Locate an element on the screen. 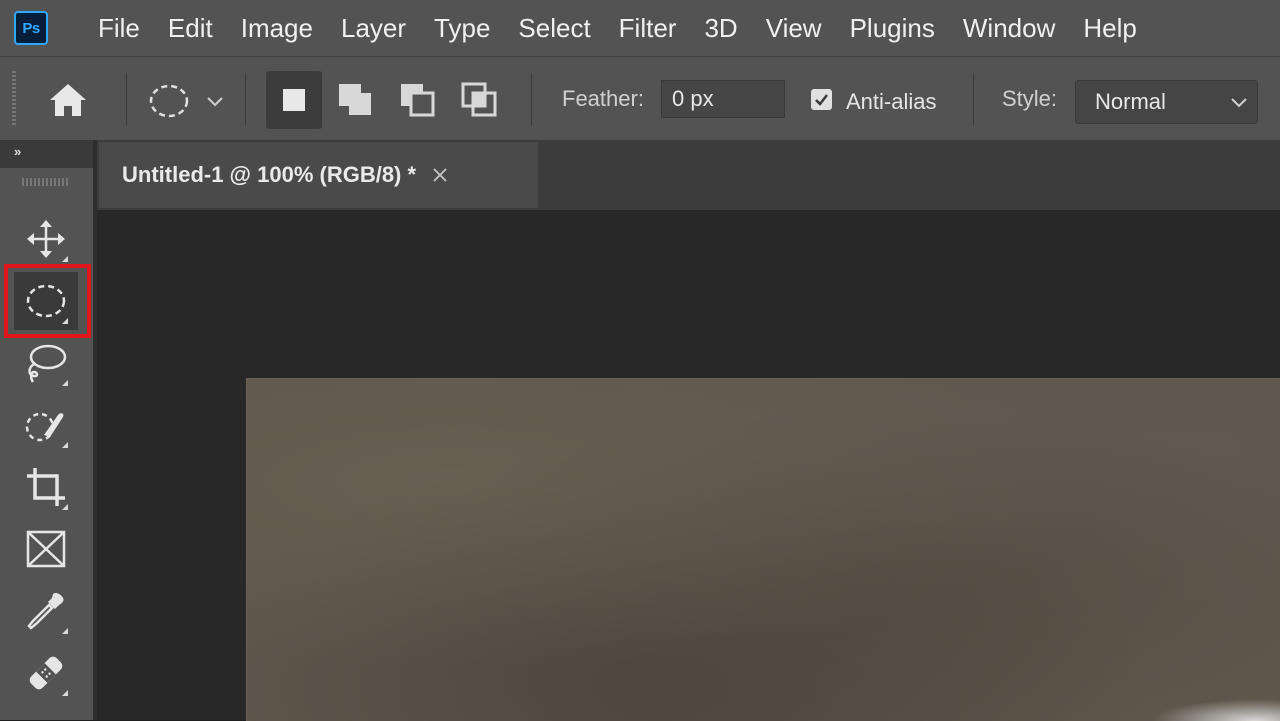 The height and width of the screenshot is (721, 1280). crop-tool is located at coordinates (46, 487).